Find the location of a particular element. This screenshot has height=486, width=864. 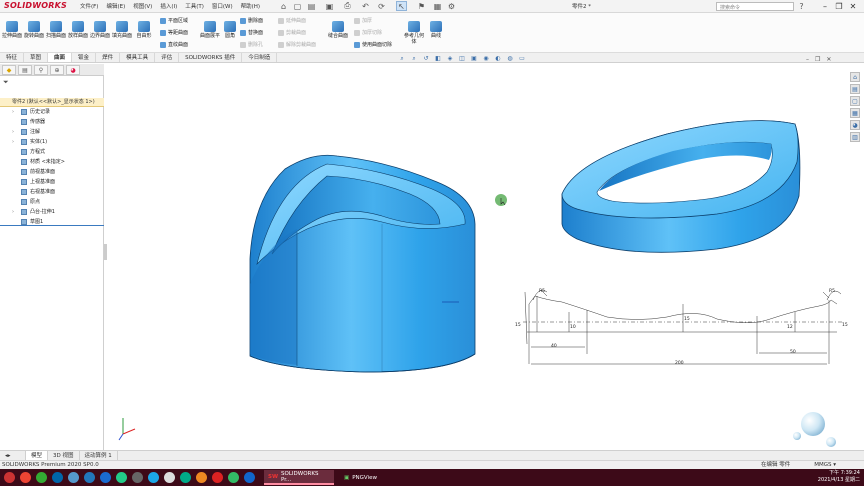

tree-item-annotations: › 注解 is located at coordinates (26, 132).